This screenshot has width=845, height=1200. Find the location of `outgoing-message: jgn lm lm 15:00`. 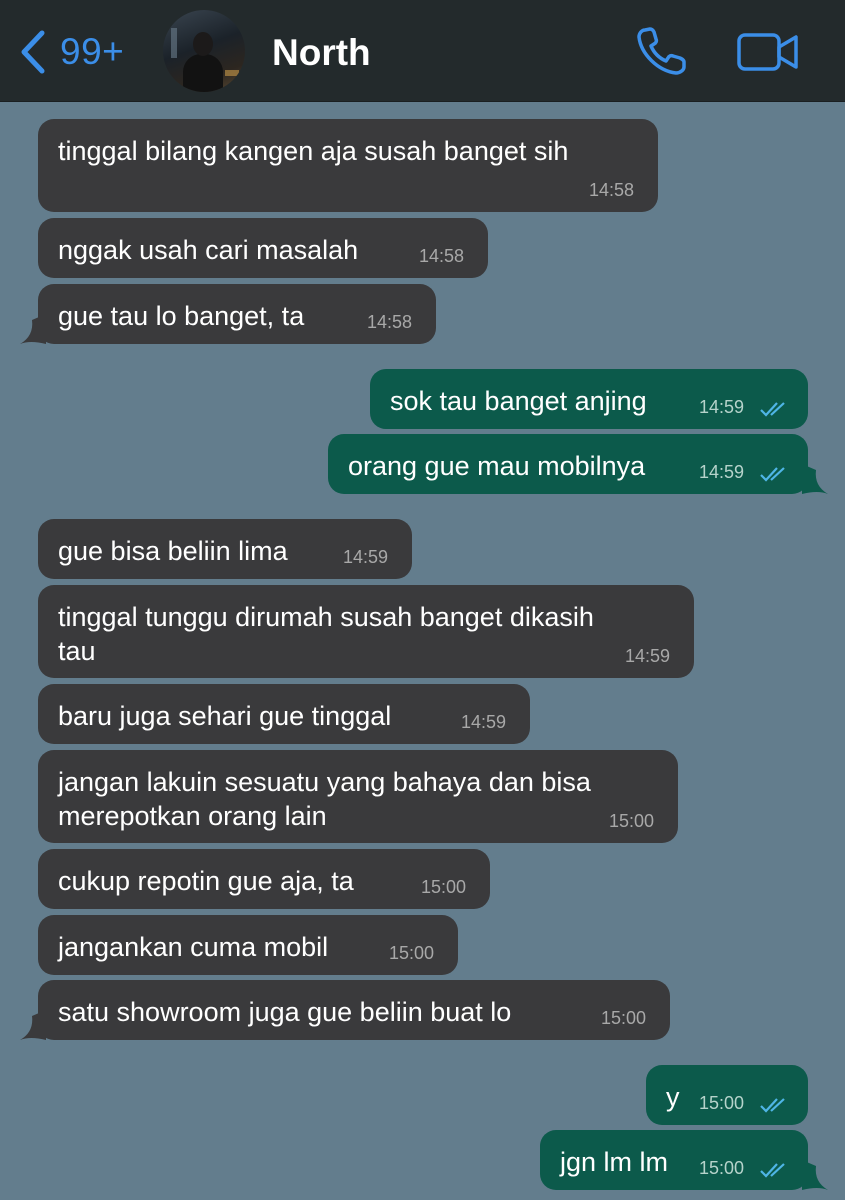

outgoing-message: jgn lm lm 15:00 is located at coordinates (684, 1160).